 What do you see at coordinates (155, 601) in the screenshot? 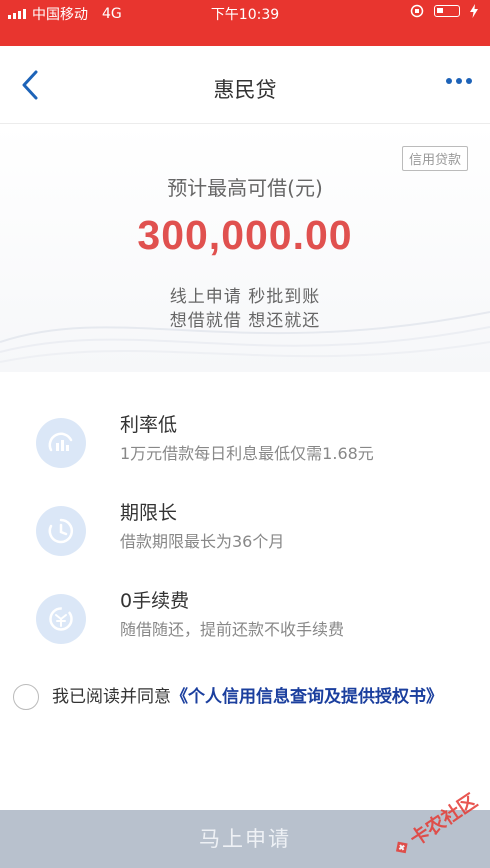
I see `feature-title: 0手续费` at bounding box center [155, 601].